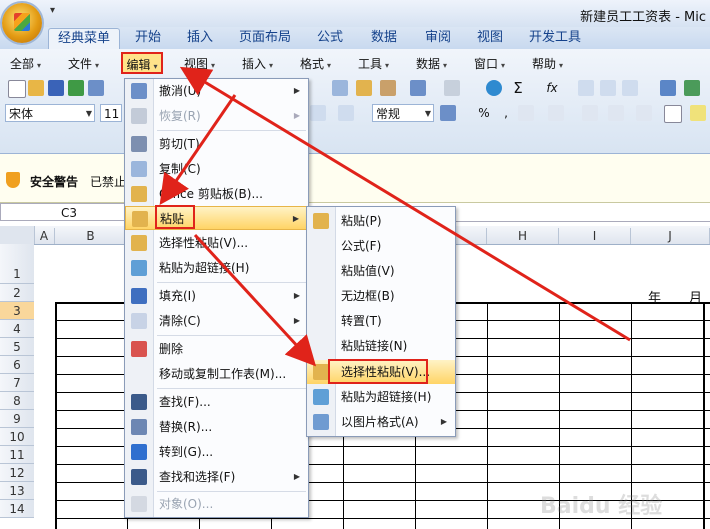 The width and height of the screenshot is (710, 529). I want to click on column-header-a: A, so click(44, 236).